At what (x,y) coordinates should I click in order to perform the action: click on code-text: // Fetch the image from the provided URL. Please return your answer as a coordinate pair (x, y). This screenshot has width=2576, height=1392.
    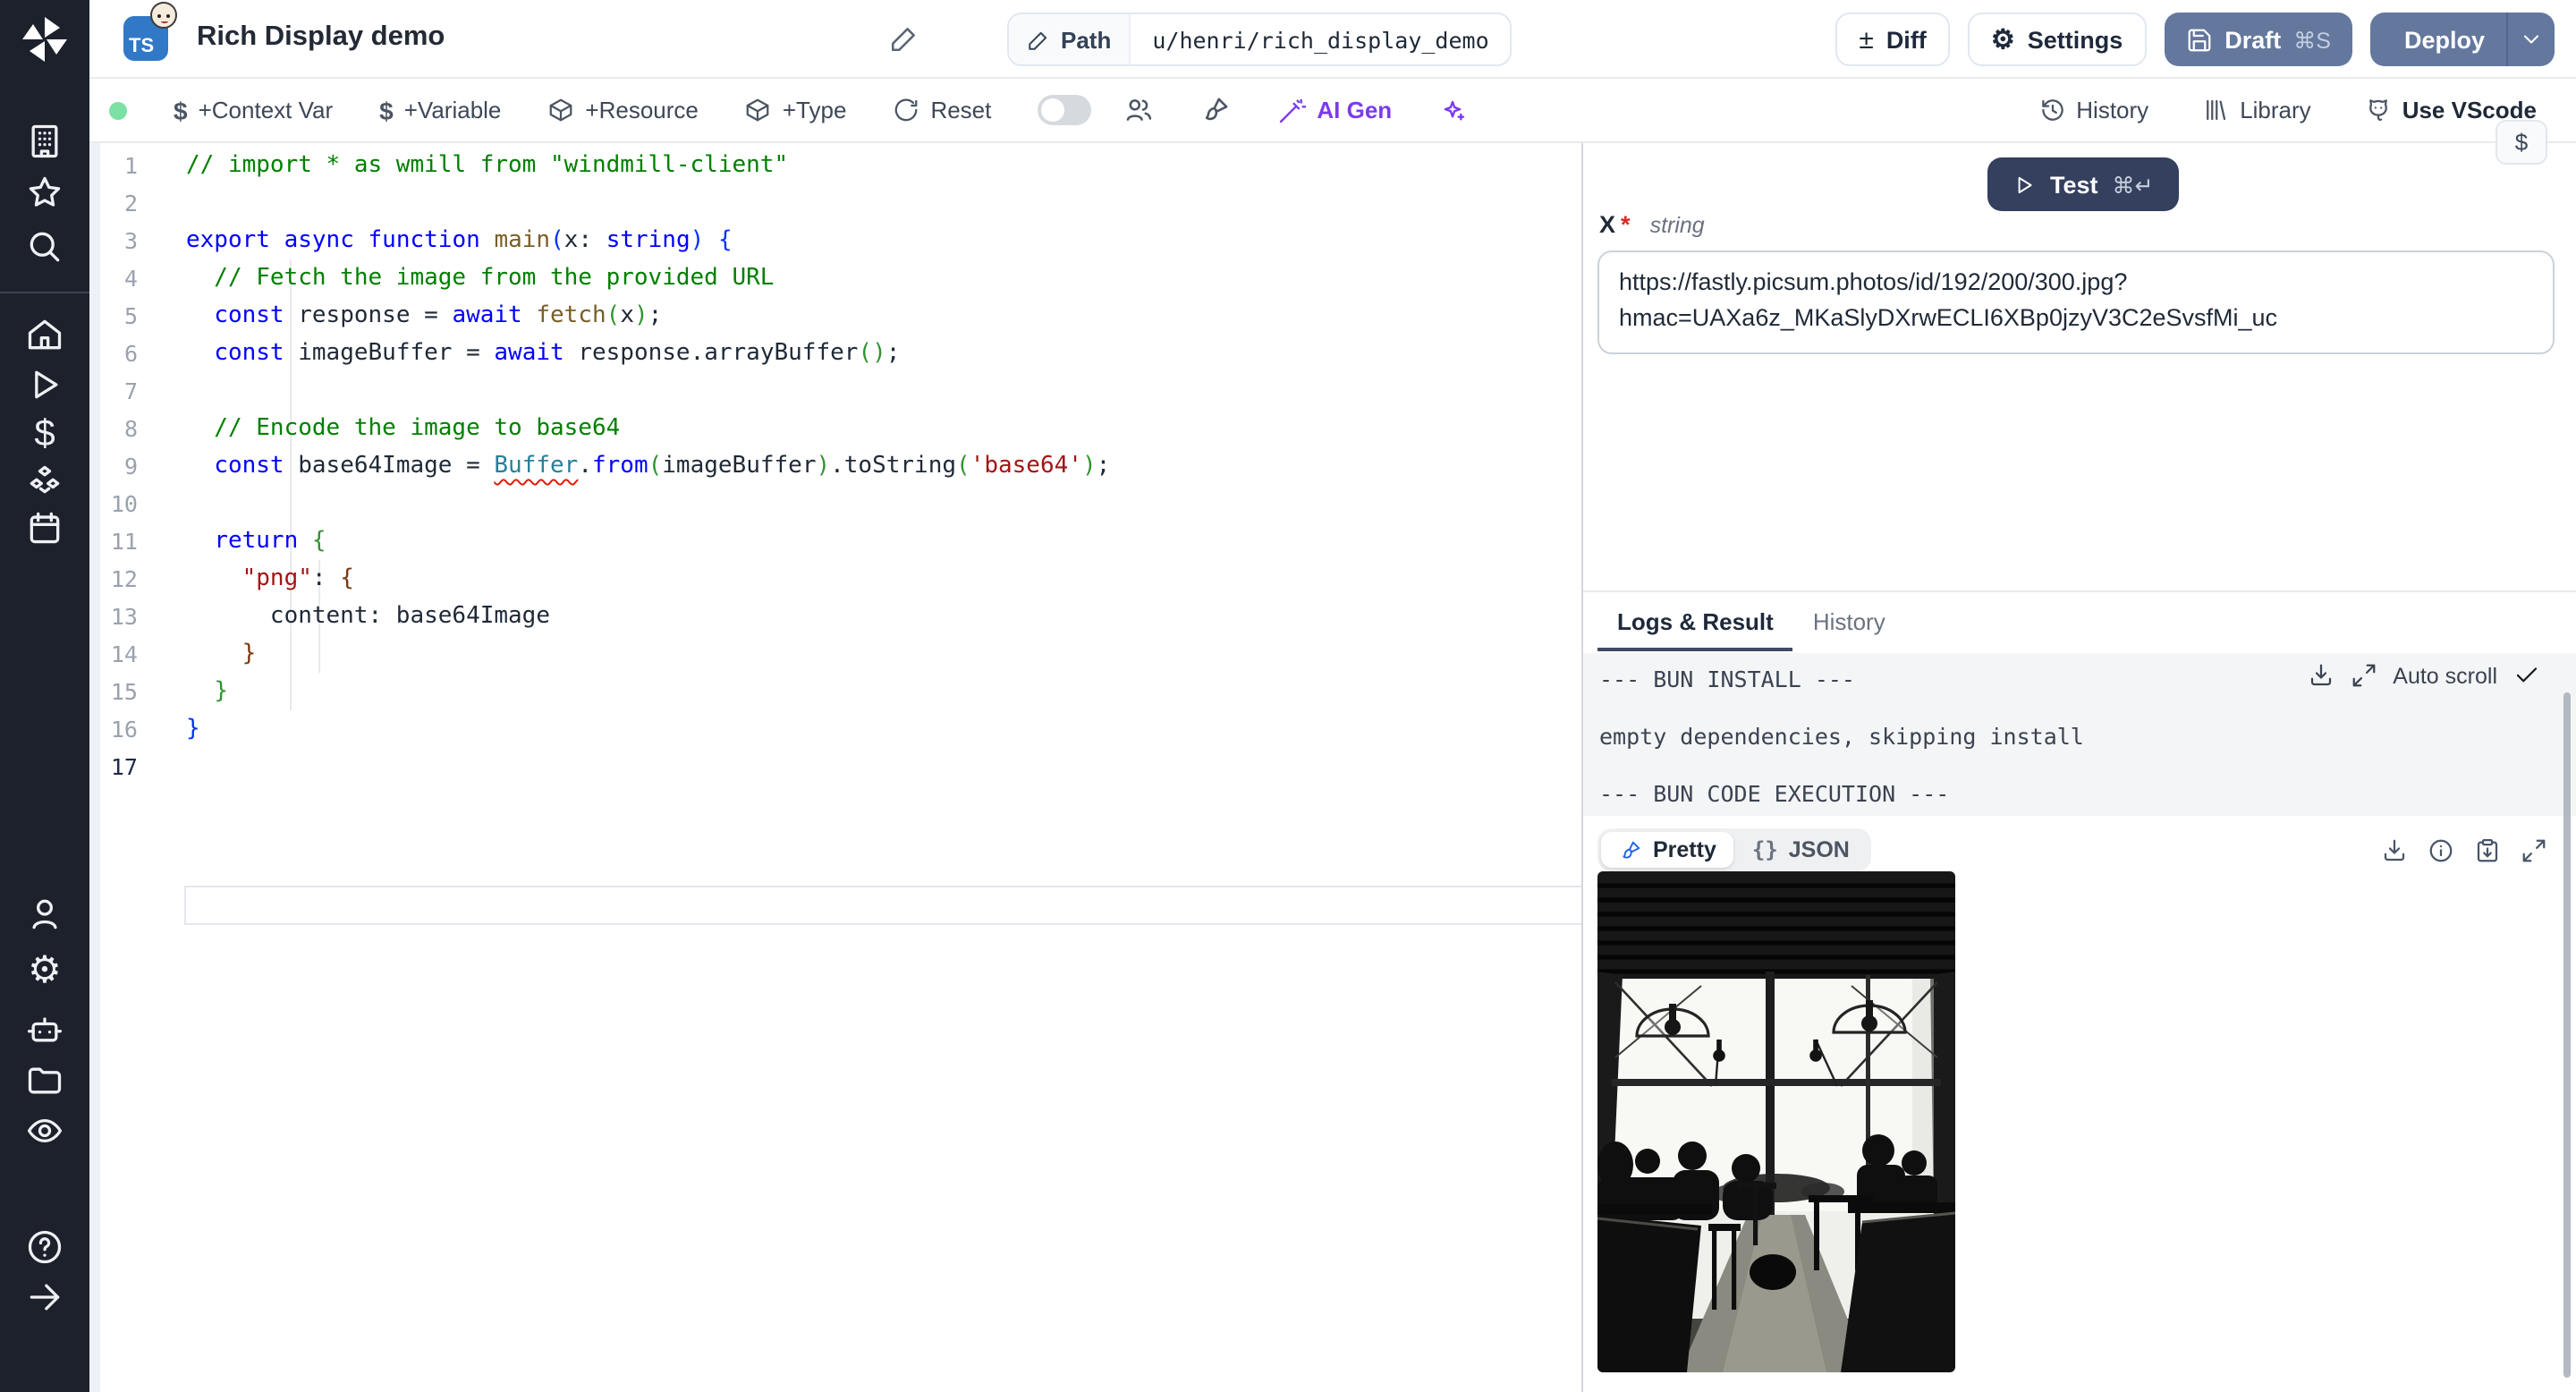
    Looking at the image, I should click on (480, 278).